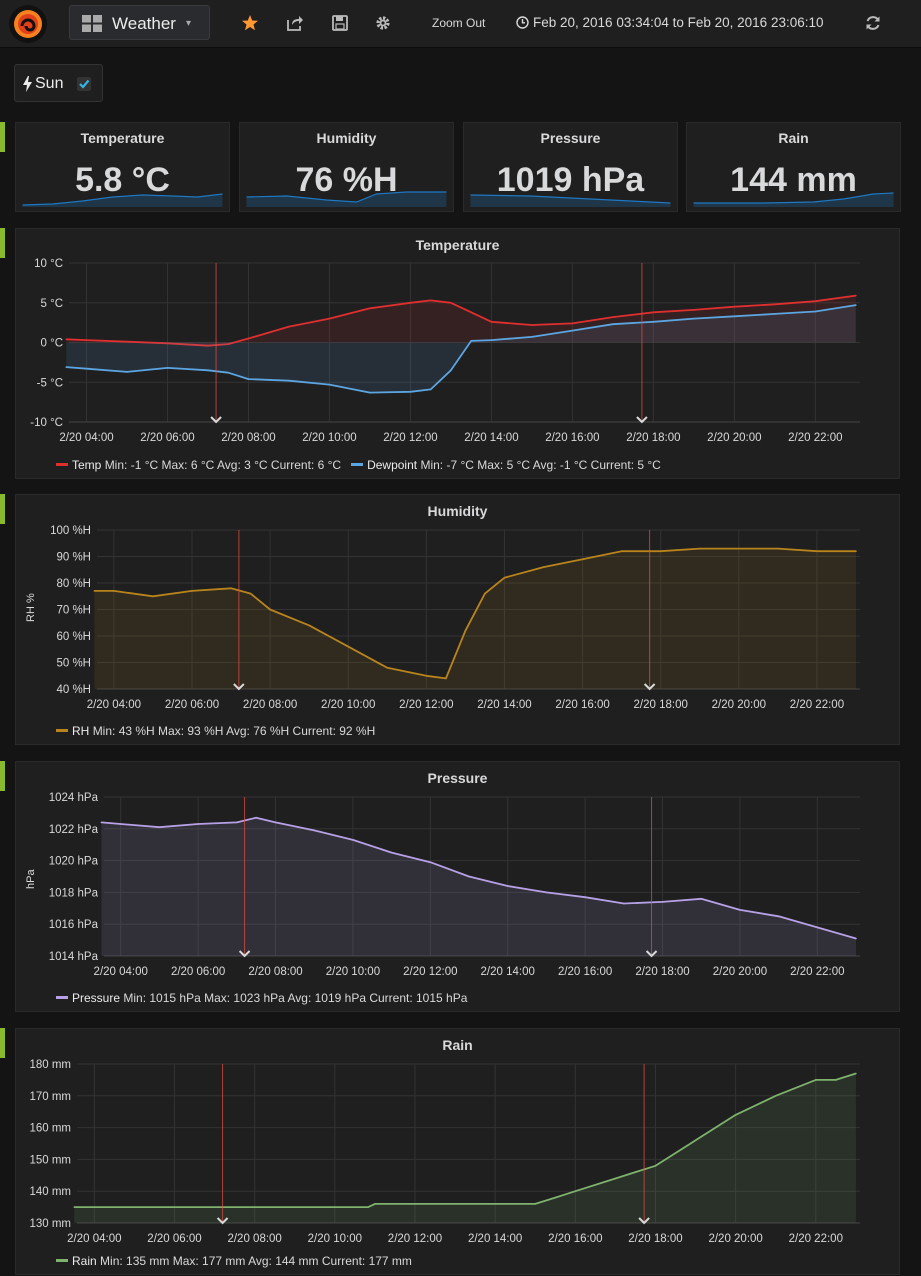 Image resolution: width=921 pixels, height=1276 pixels. What do you see at coordinates (49, 83) in the screenshot?
I see `sun-toggle-label: Sun` at bounding box center [49, 83].